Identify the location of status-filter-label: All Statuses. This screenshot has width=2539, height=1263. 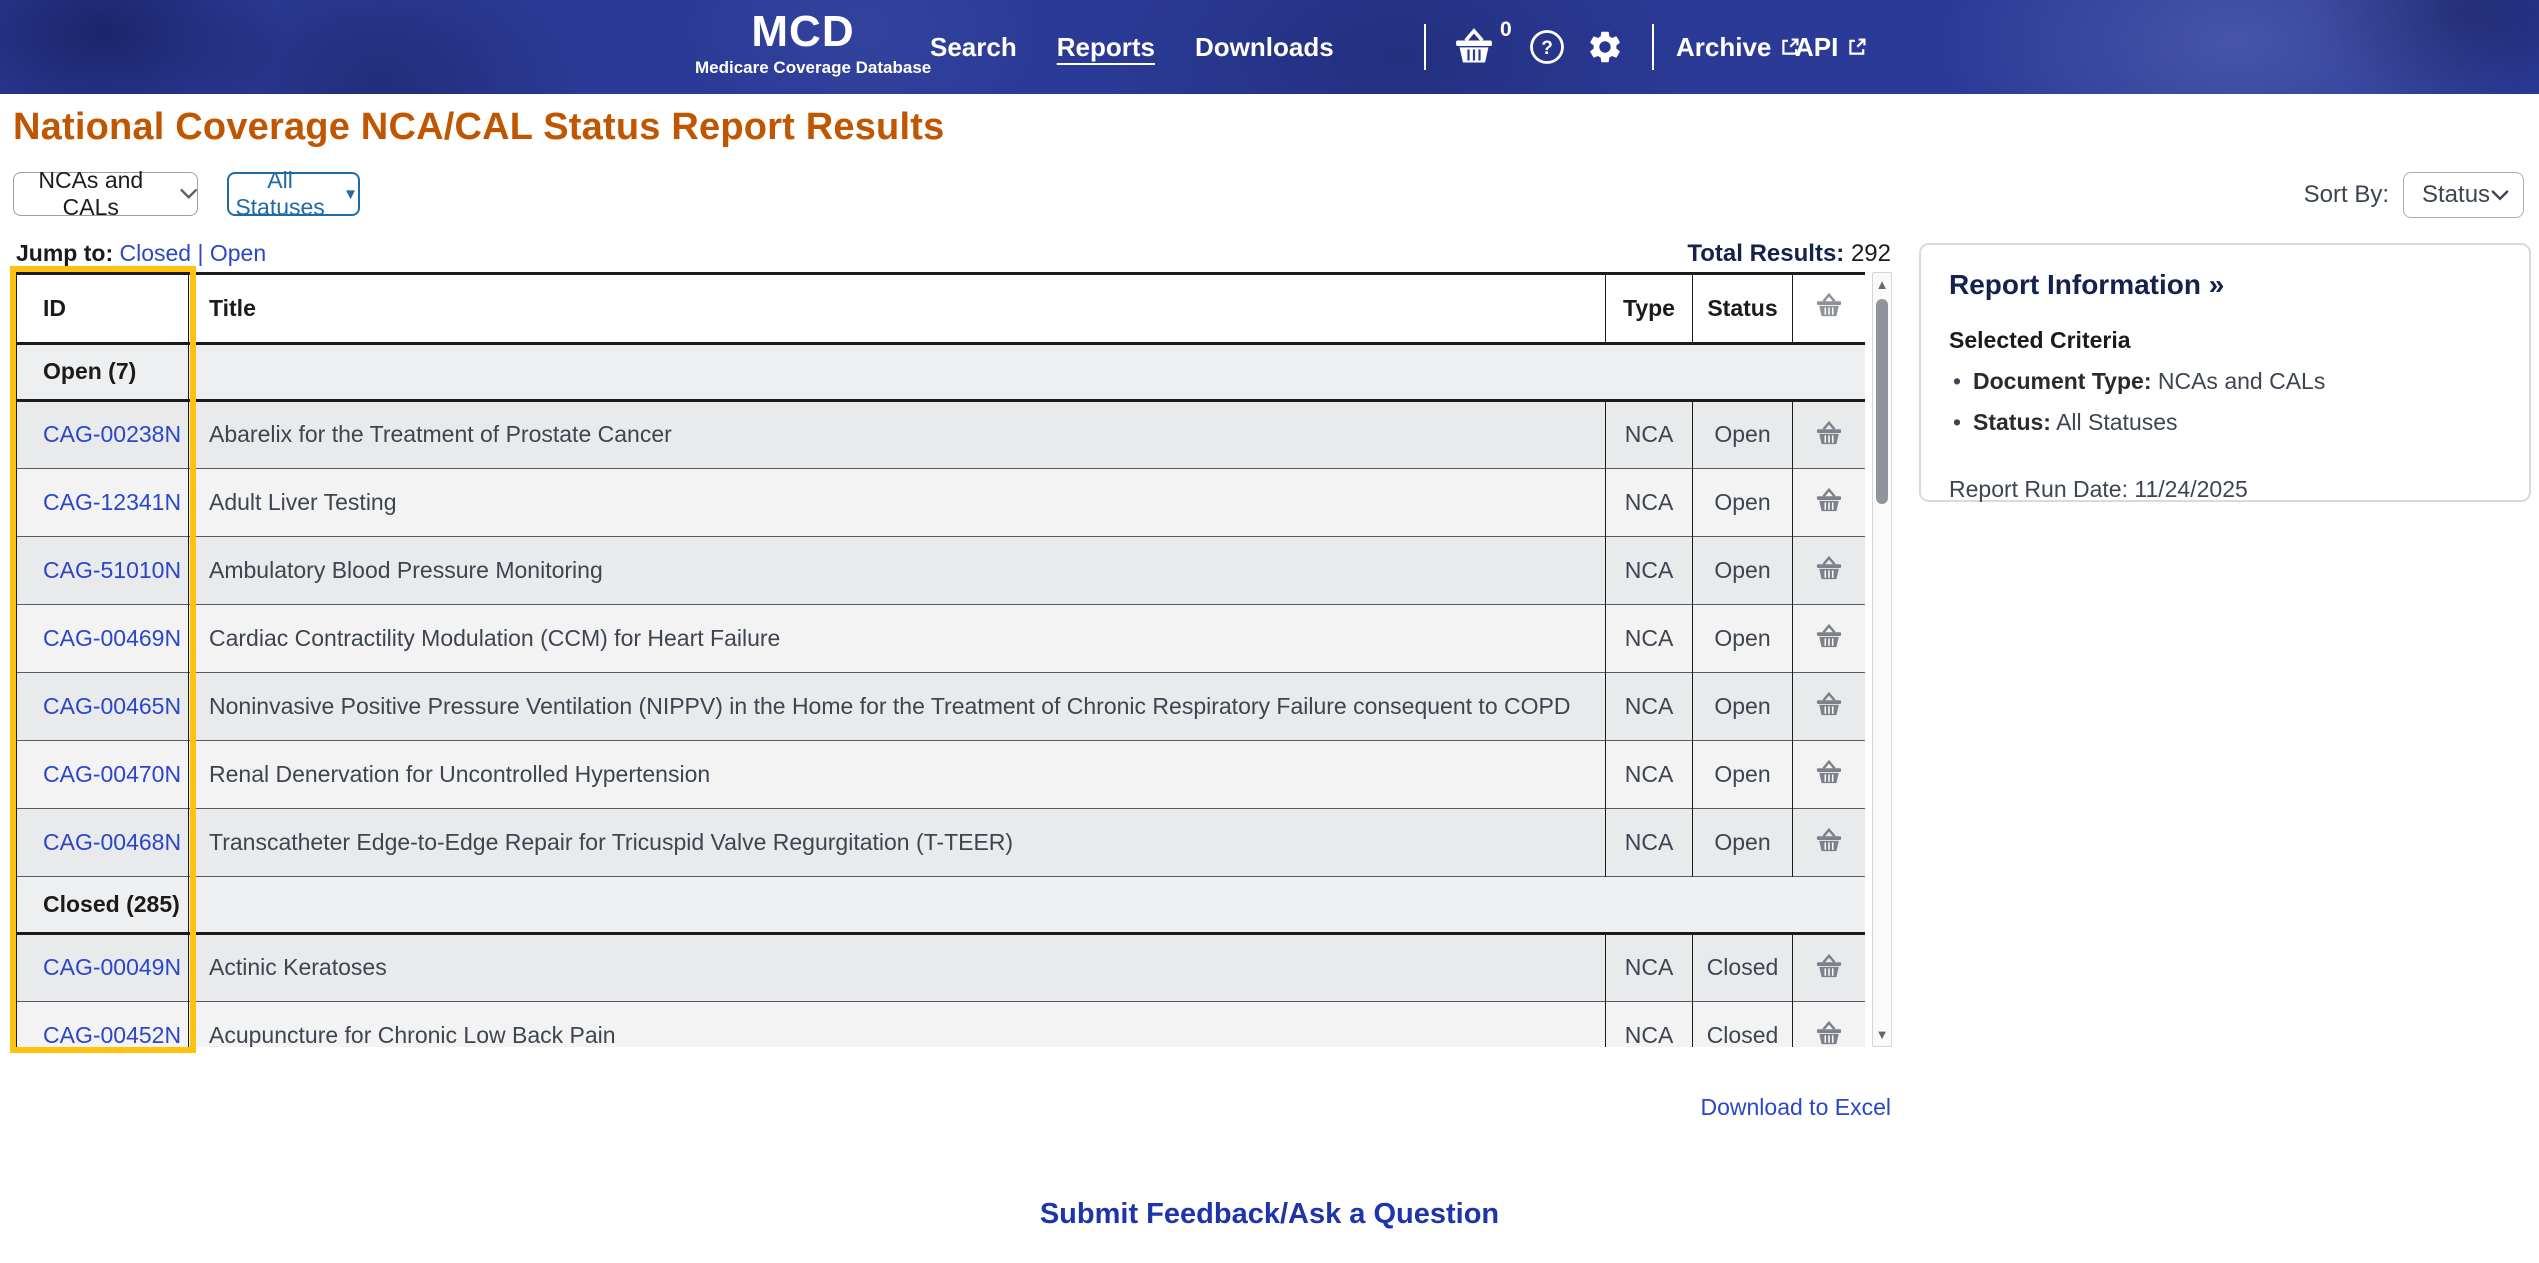
(280, 193).